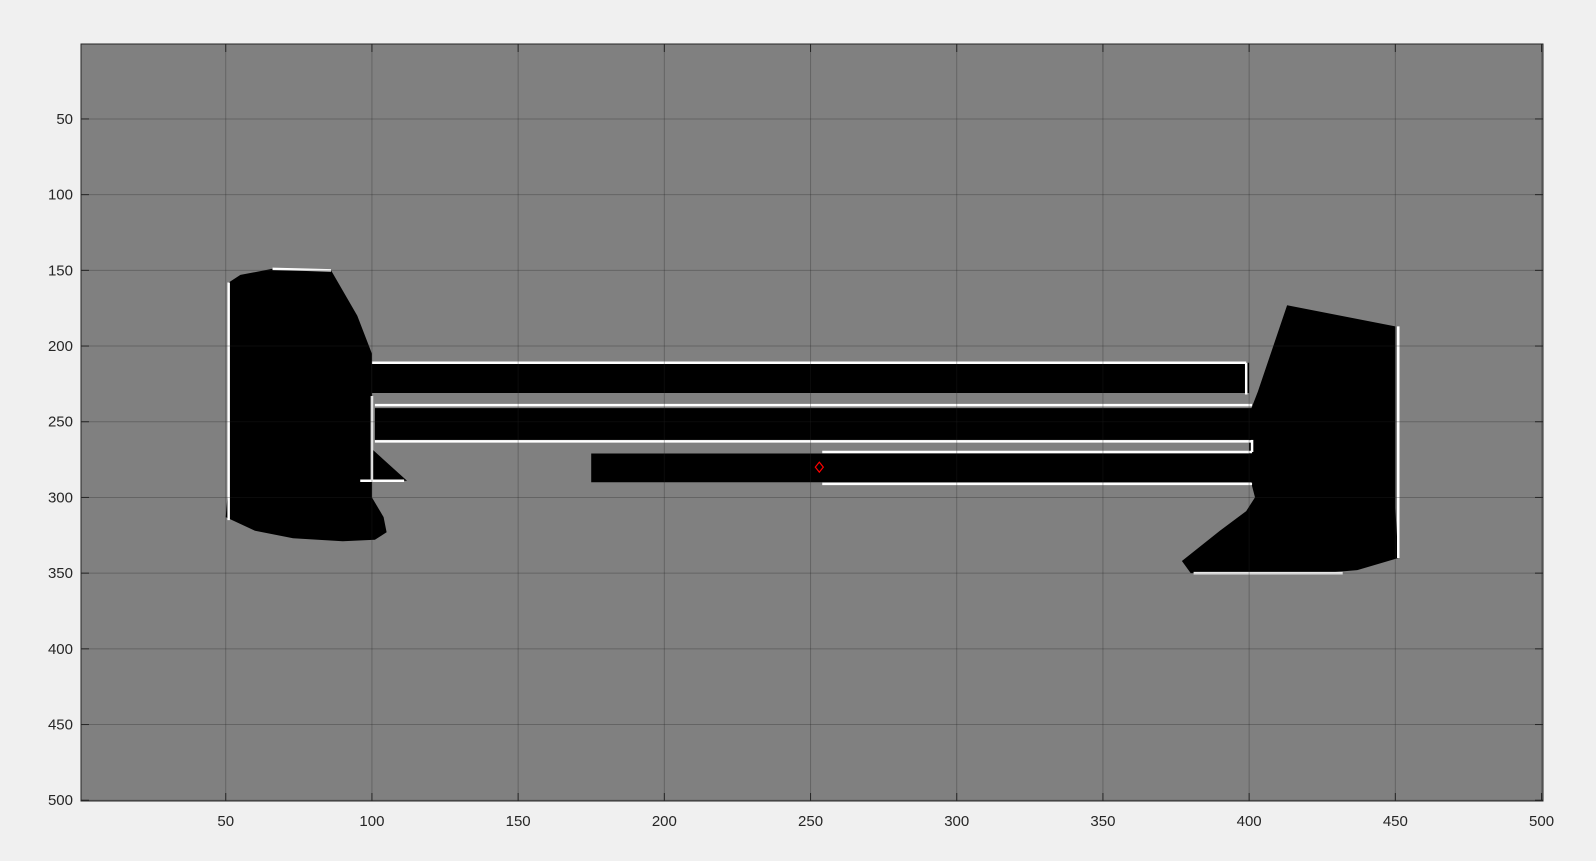 This screenshot has height=861, width=1596. I want to click on y-tick-label: 400, so click(60, 649).